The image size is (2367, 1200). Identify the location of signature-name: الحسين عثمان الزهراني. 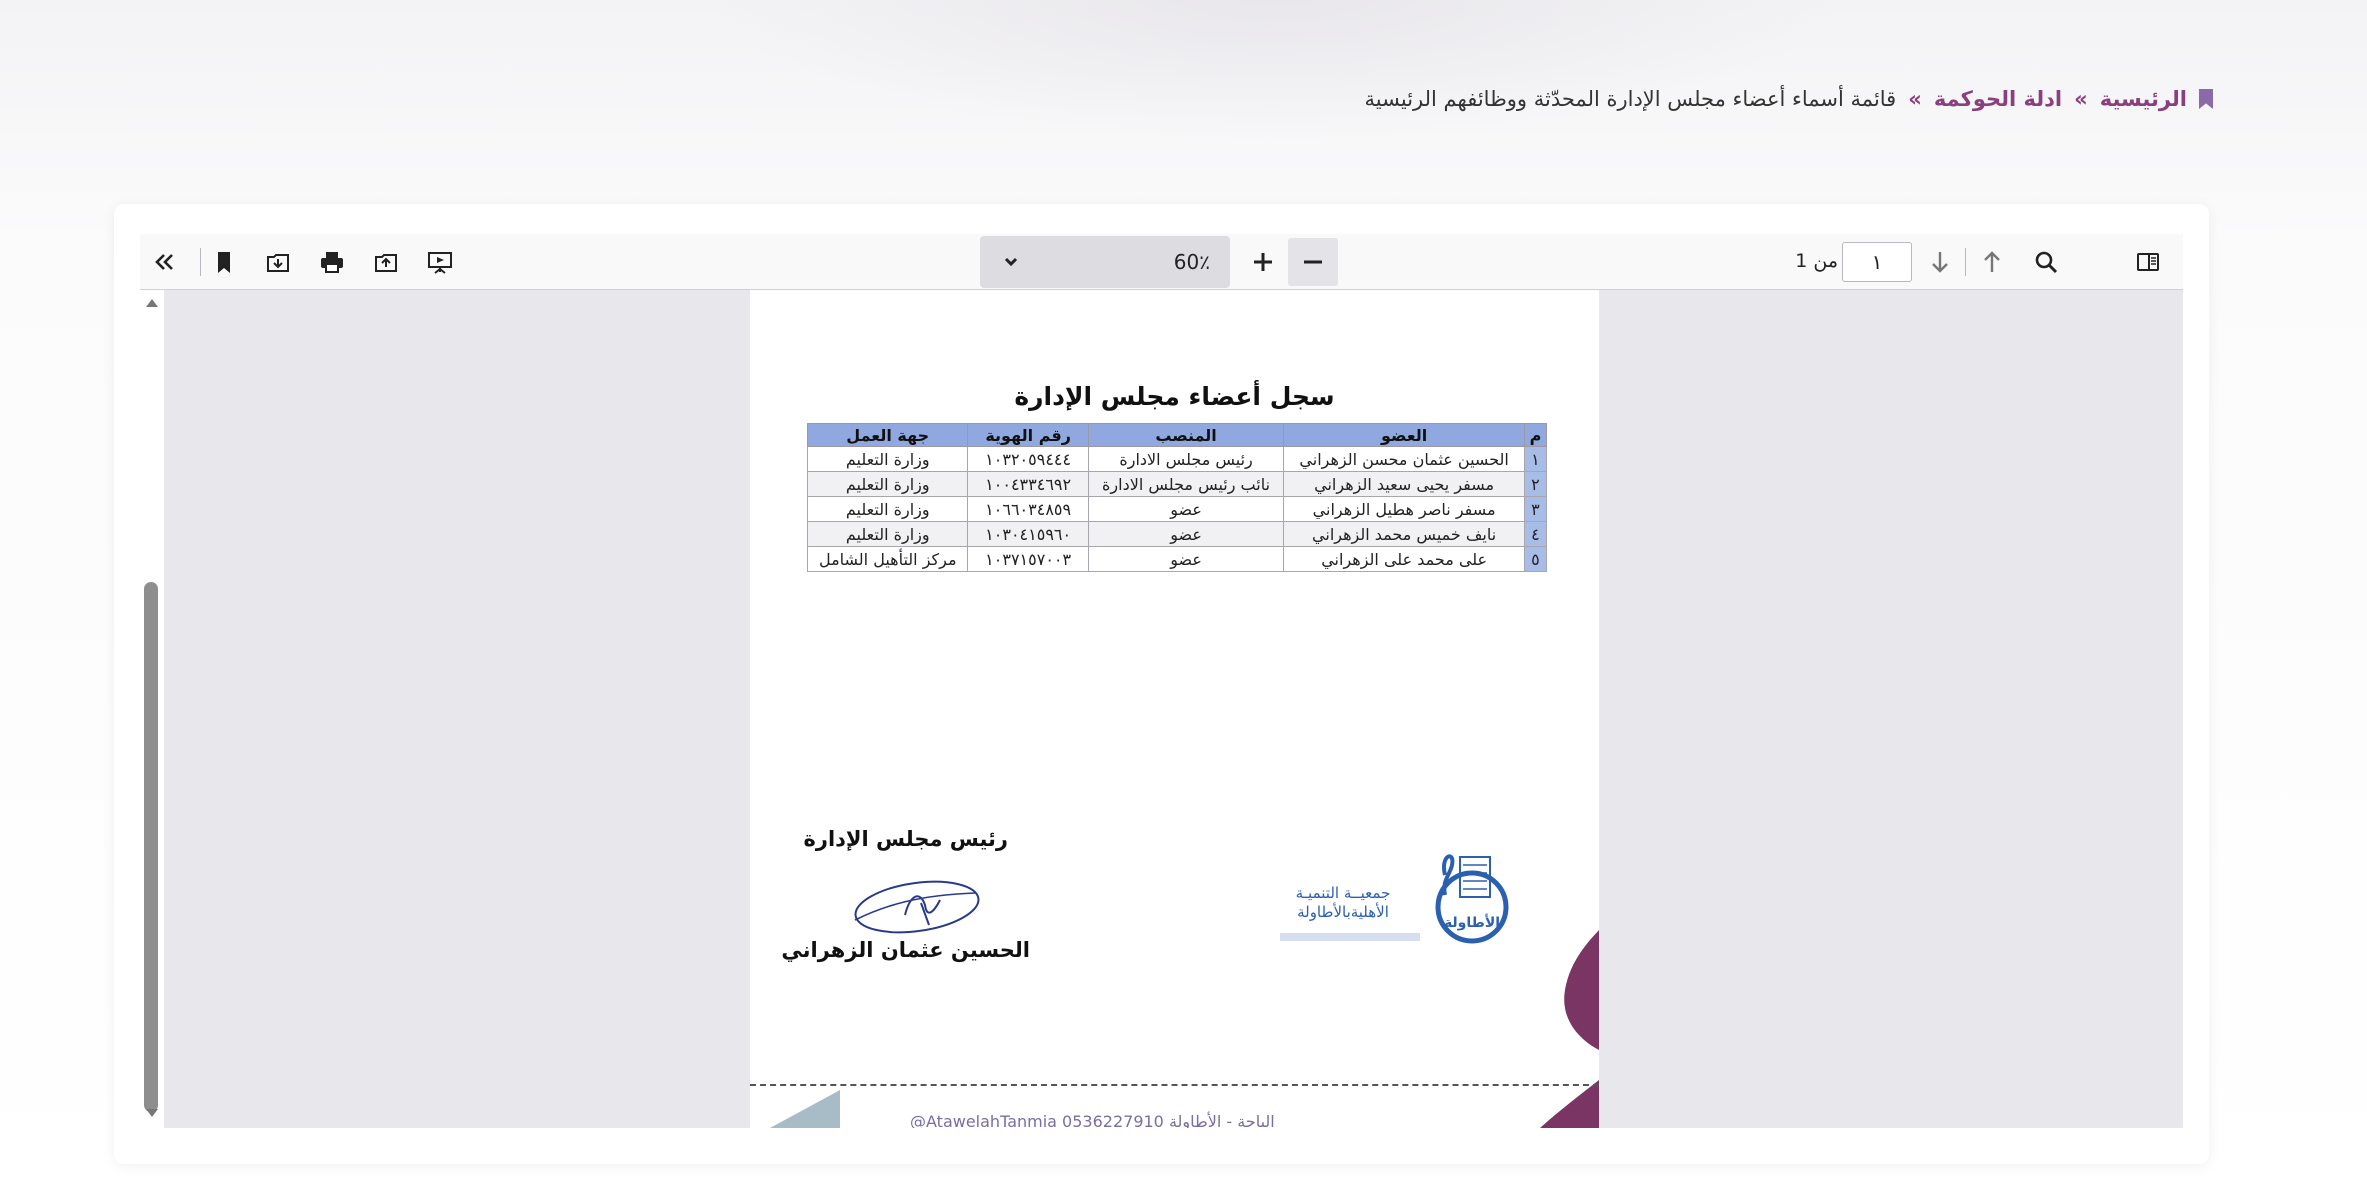
(905, 950).